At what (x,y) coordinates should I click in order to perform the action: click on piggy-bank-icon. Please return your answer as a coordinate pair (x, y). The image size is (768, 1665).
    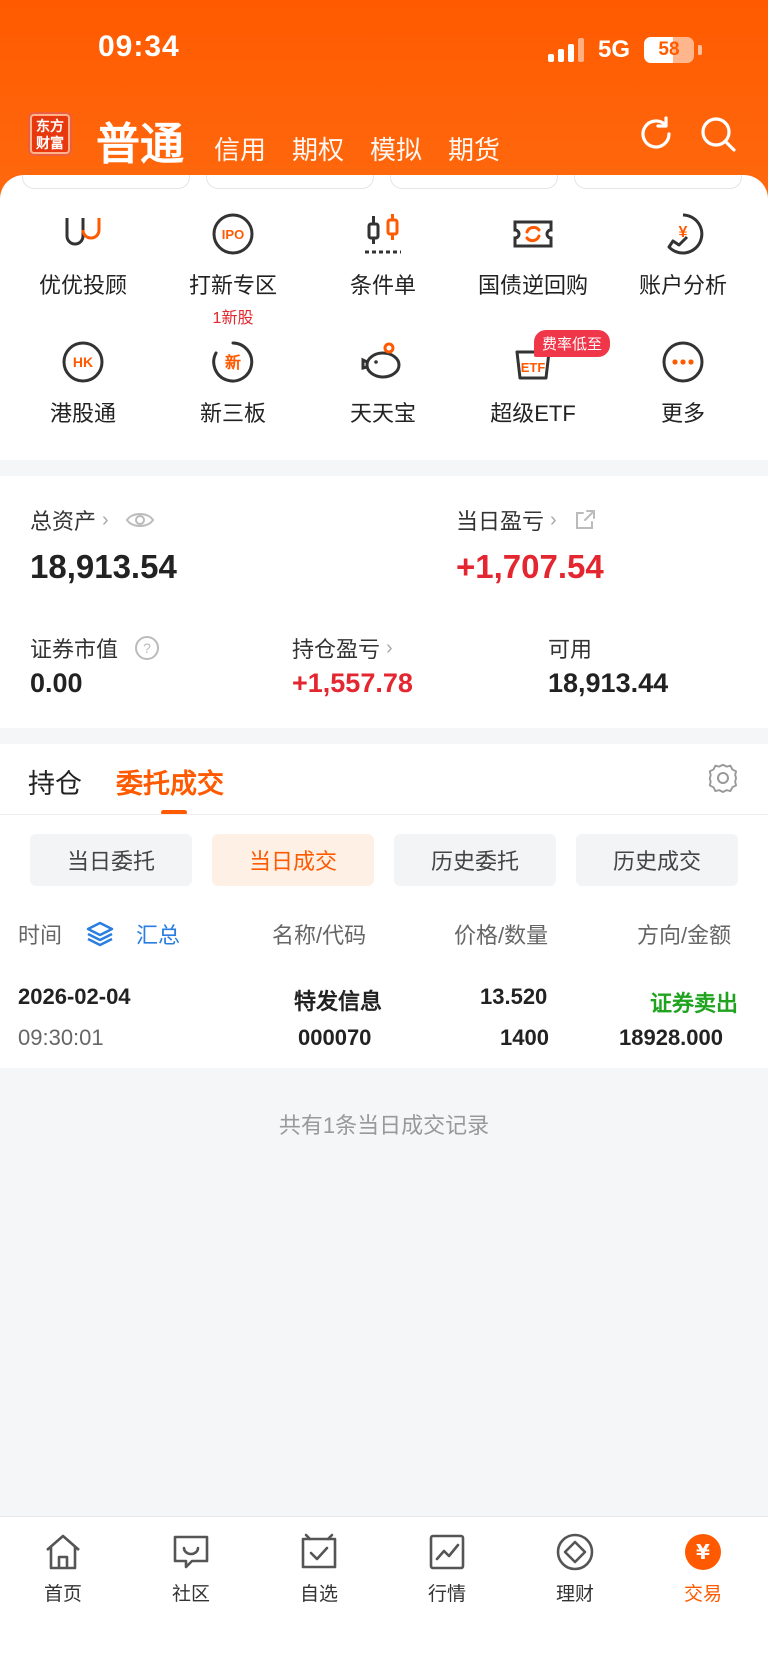
    Looking at the image, I should click on (381, 360).